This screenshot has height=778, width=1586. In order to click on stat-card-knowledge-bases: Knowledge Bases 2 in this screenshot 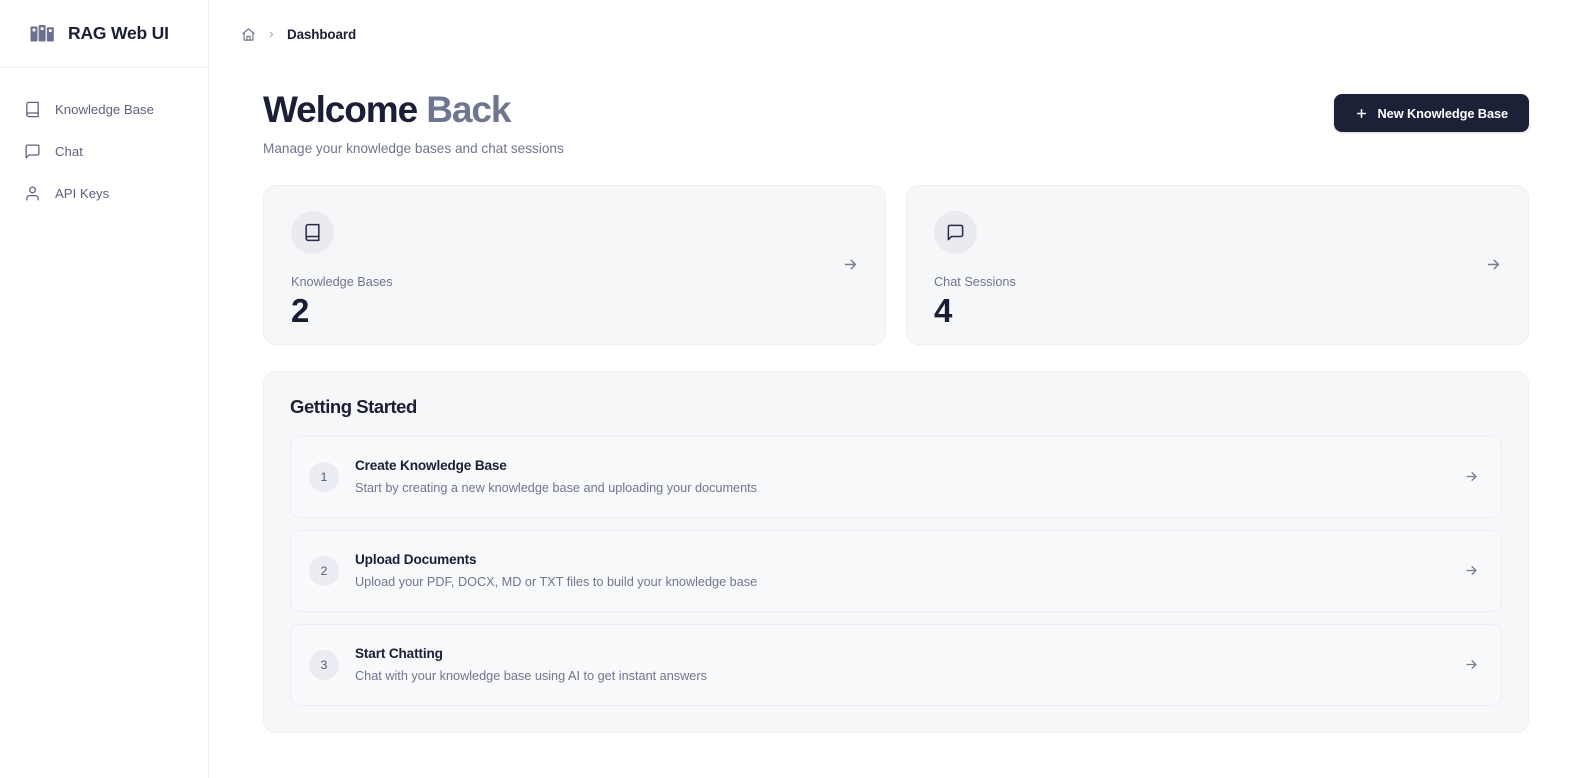, I will do `click(574, 264)`.